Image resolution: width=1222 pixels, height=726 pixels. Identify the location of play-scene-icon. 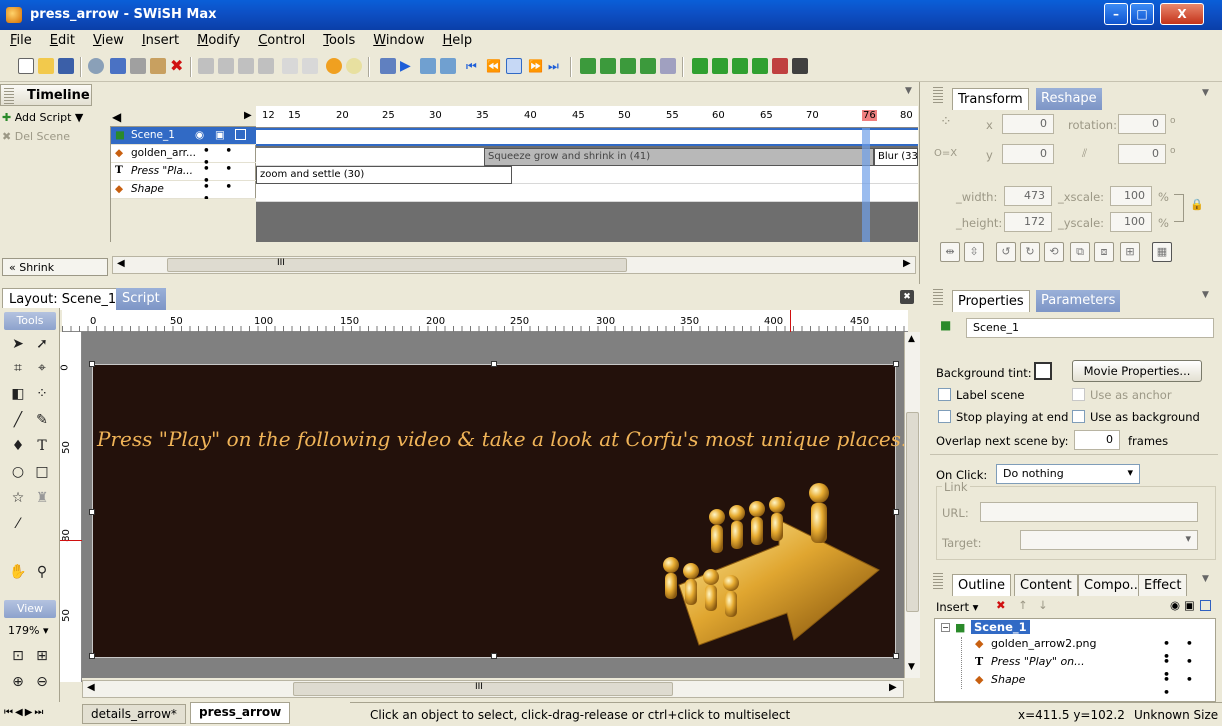
(428, 66).